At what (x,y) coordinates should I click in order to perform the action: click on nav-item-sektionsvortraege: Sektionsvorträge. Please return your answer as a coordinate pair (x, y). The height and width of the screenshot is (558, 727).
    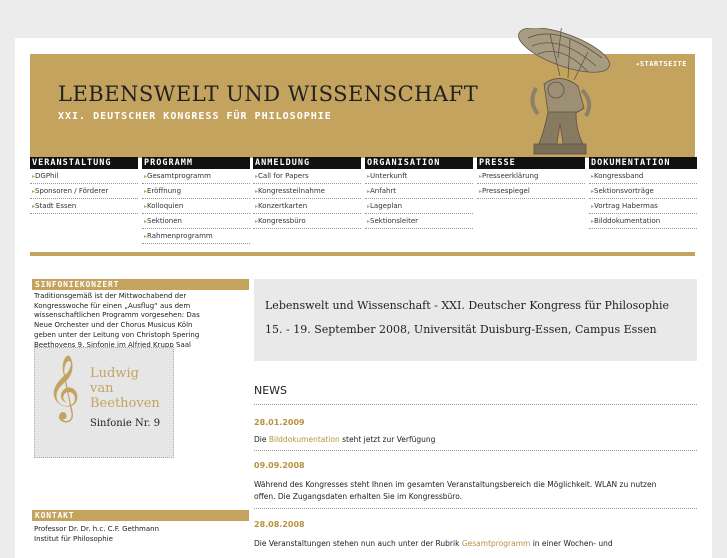
    Looking at the image, I should click on (643, 191).